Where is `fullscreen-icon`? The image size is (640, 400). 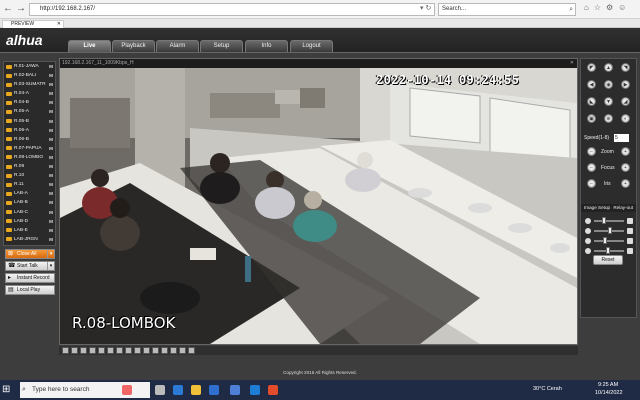 fullscreen-icon is located at coordinates (155, 350).